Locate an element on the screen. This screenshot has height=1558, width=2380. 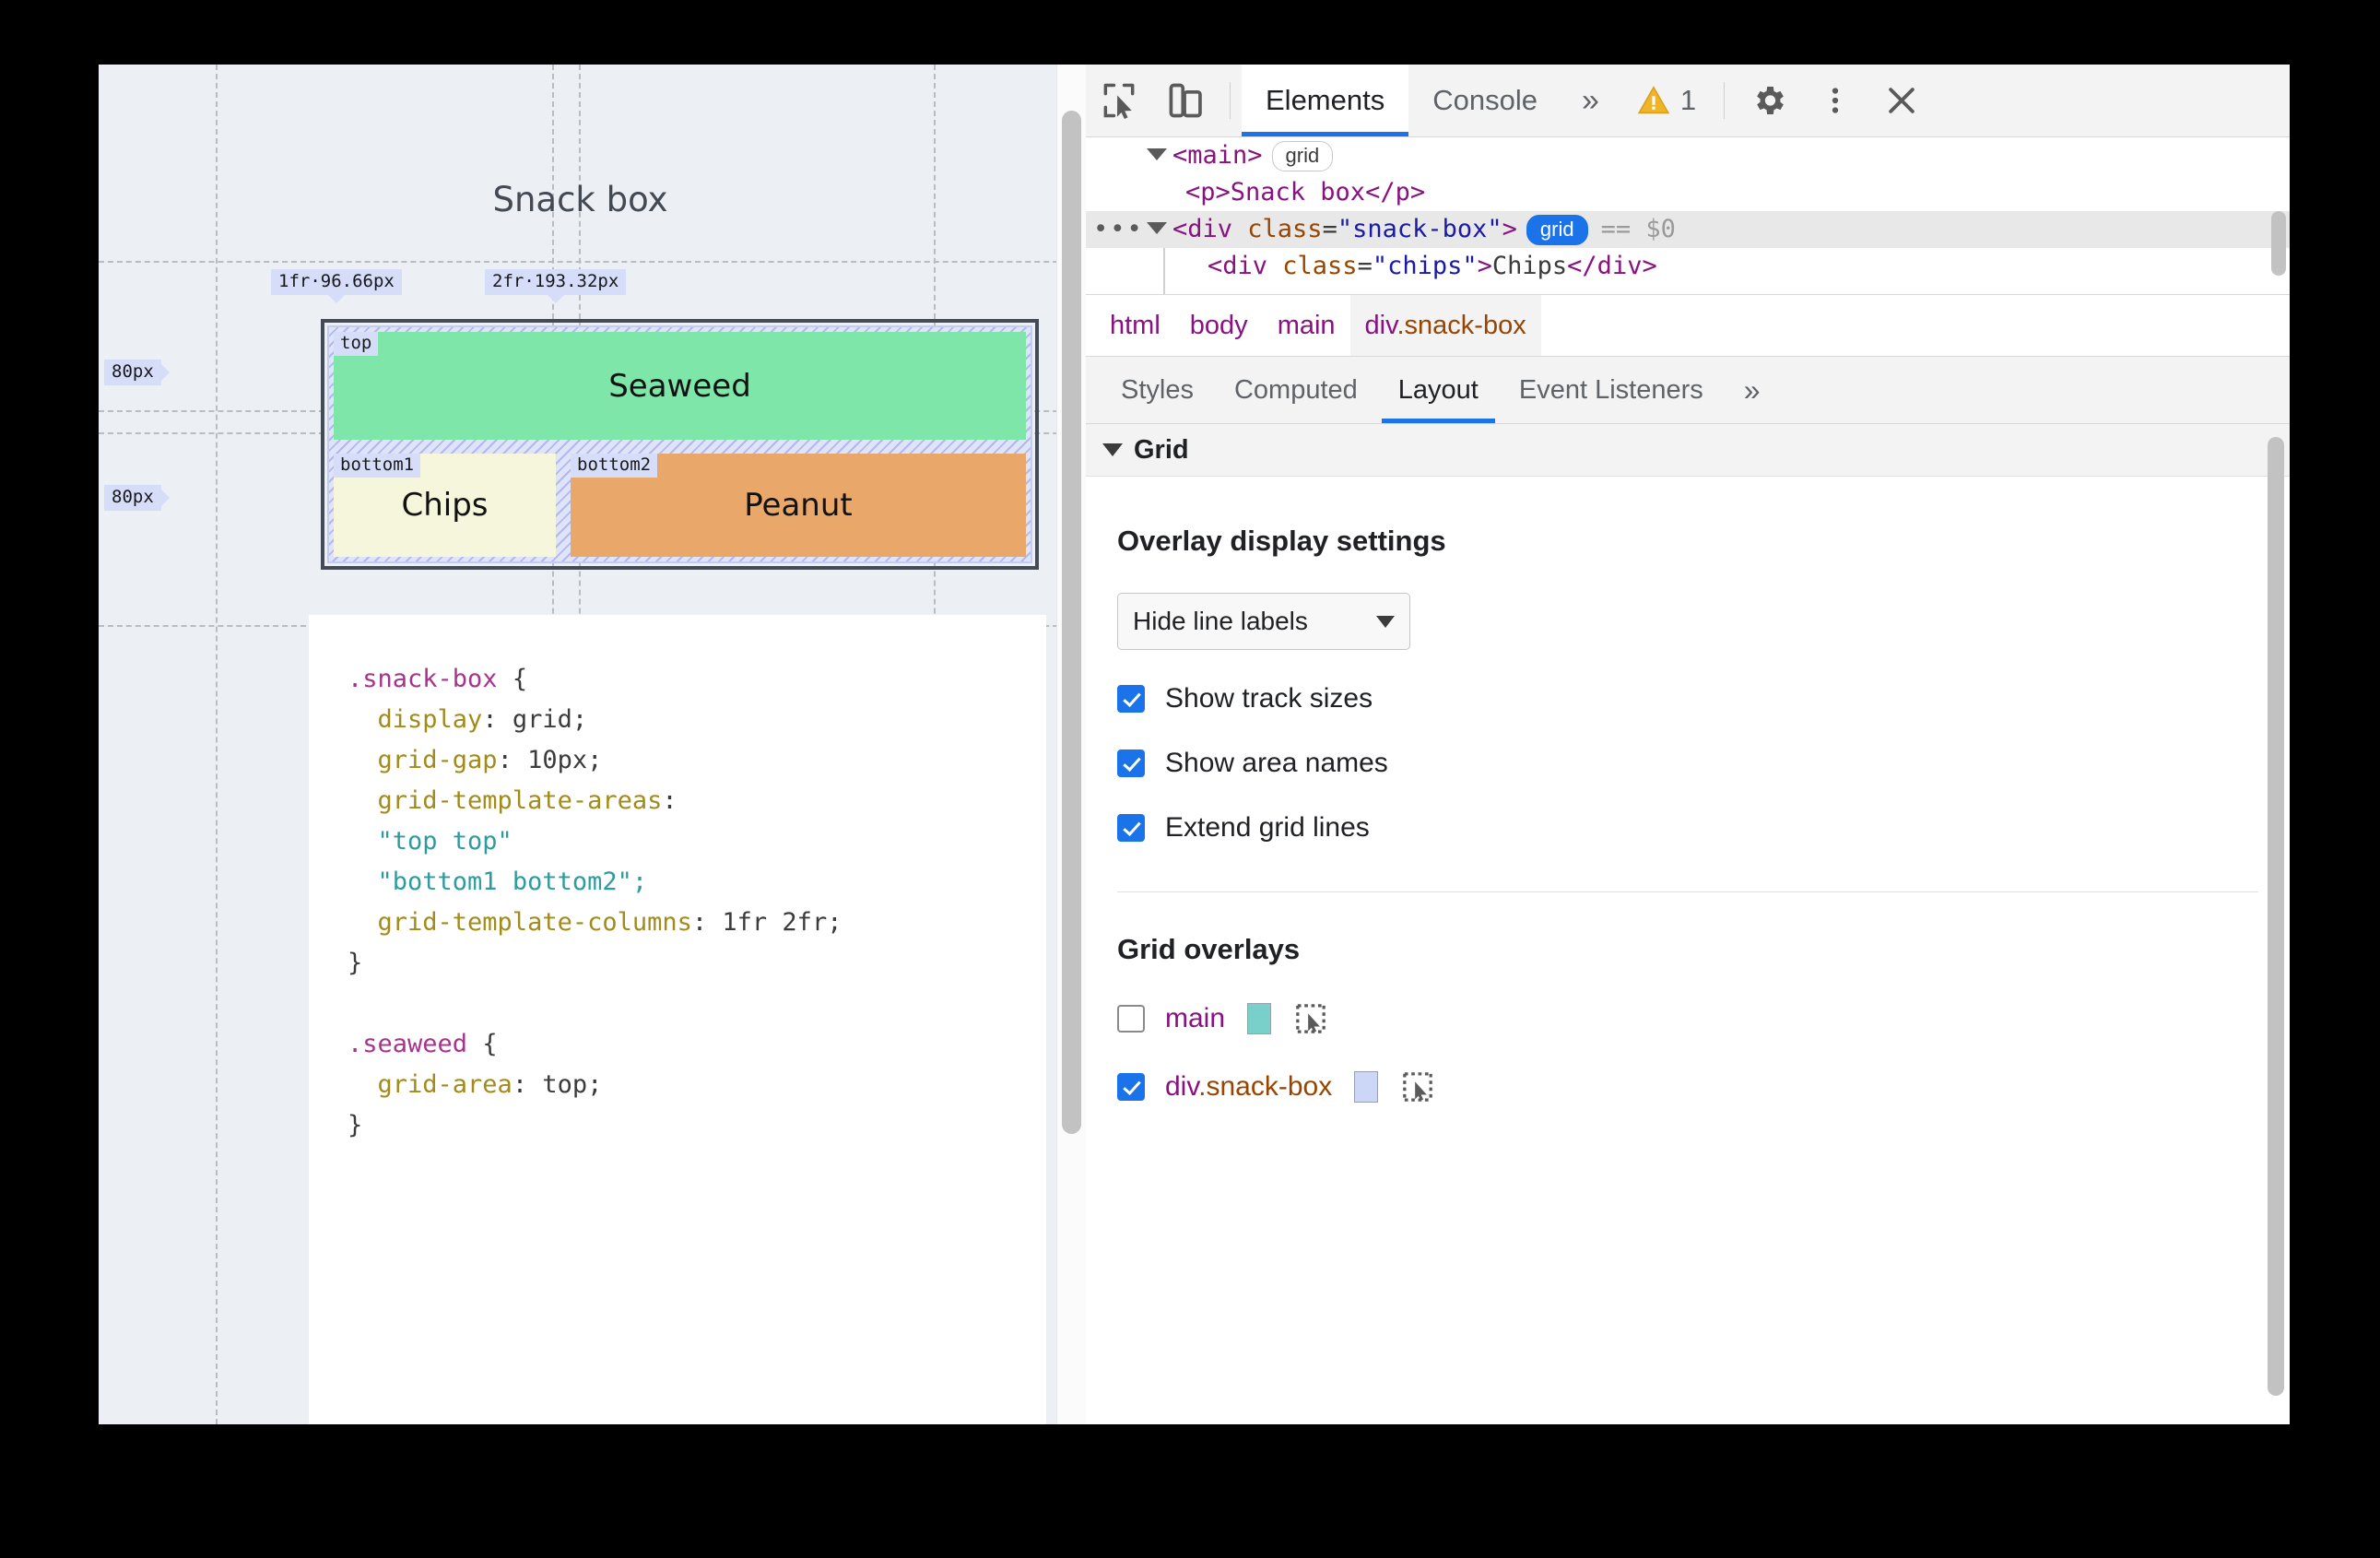
close-icon is located at coordinates (1901, 100).